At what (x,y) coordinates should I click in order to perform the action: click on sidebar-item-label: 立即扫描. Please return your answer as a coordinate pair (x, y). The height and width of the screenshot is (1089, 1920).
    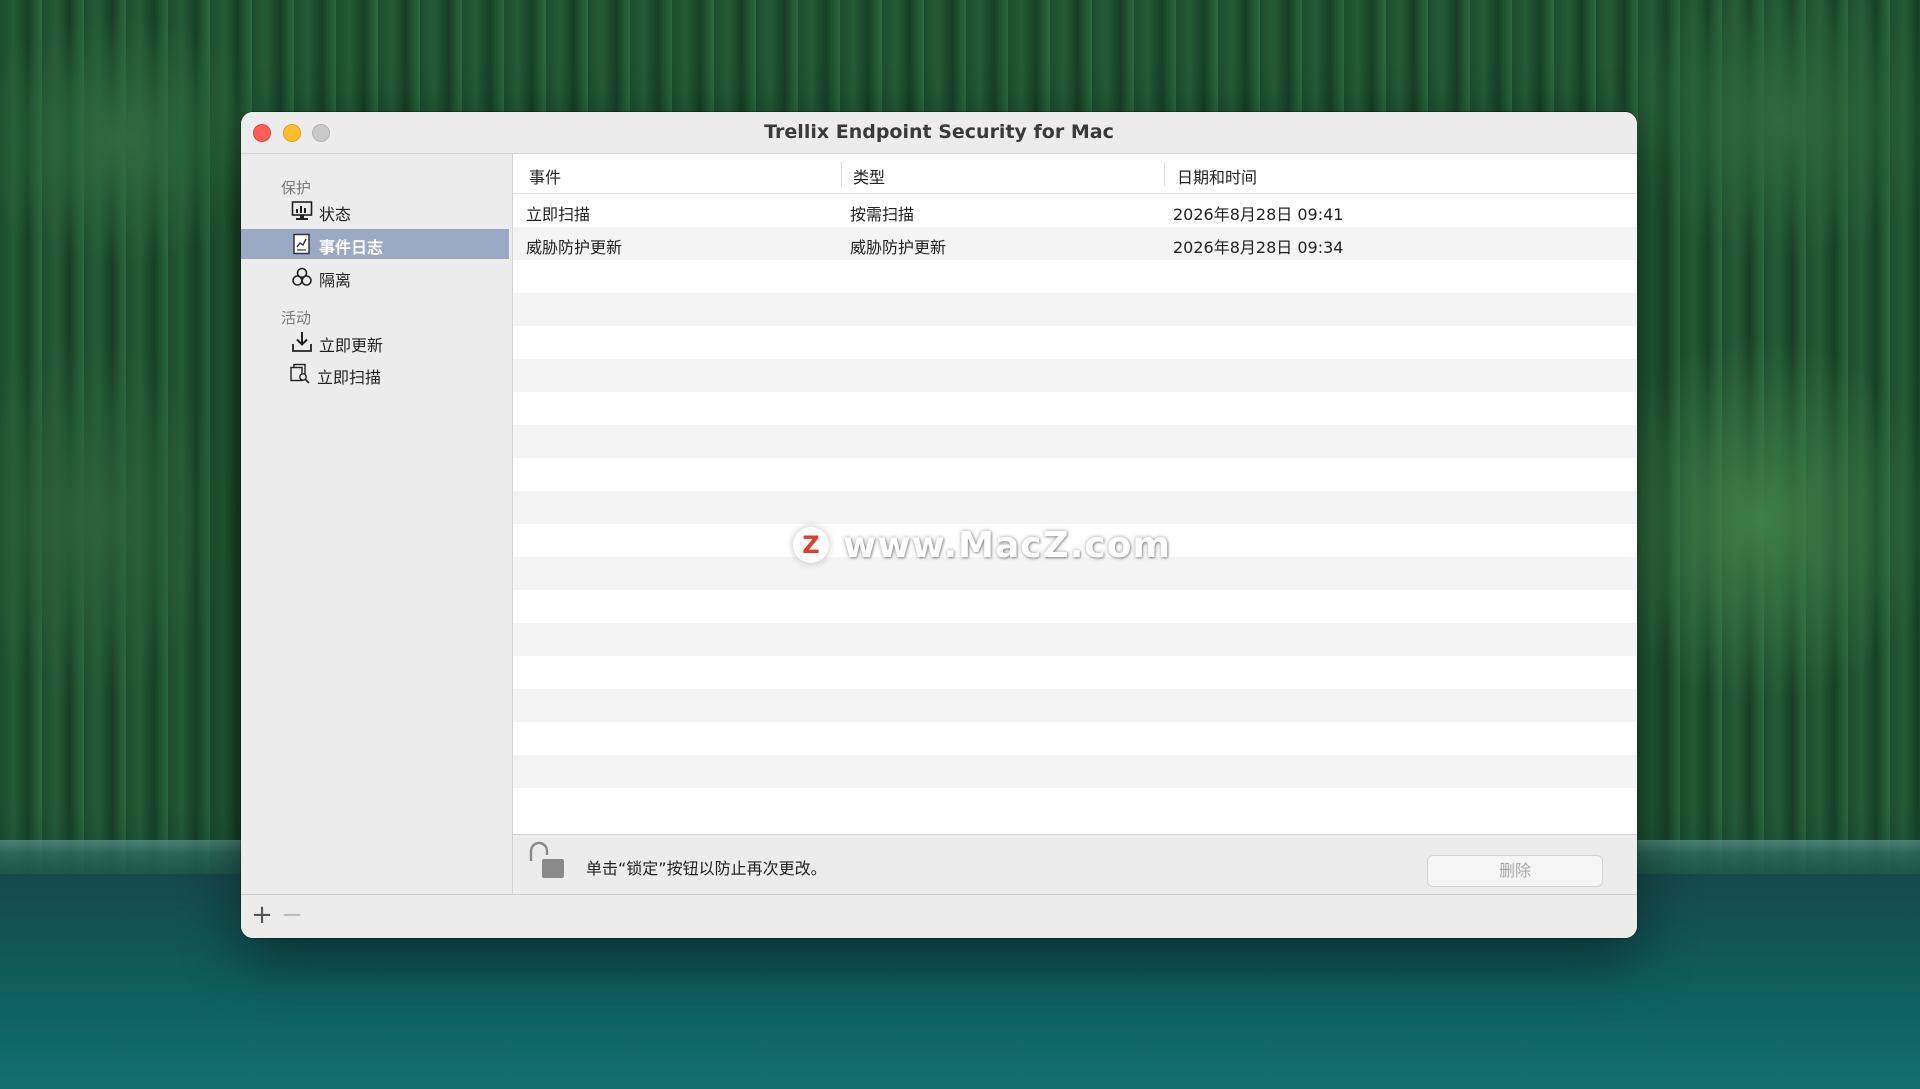
    Looking at the image, I should click on (349, 377).